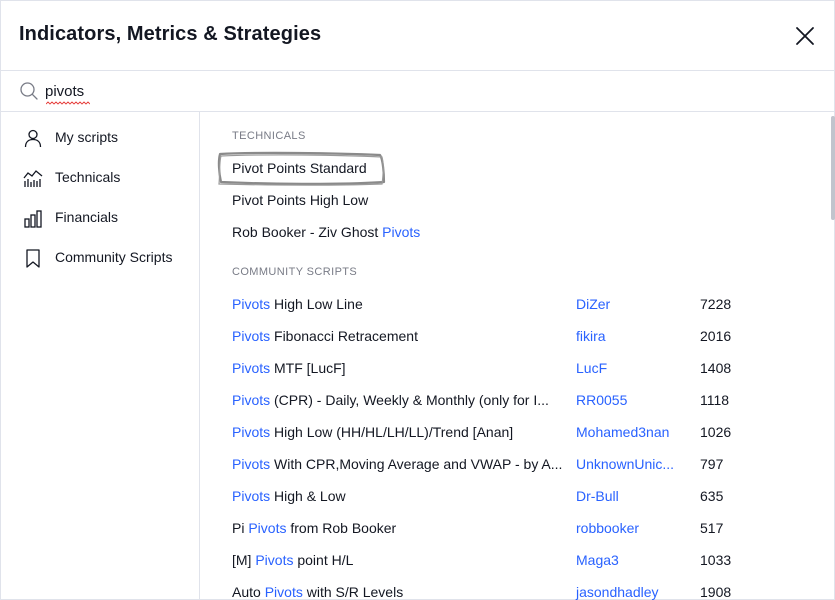 The image size is (835, 600). I want to click on author-link: DiZer, so click(593, 304).